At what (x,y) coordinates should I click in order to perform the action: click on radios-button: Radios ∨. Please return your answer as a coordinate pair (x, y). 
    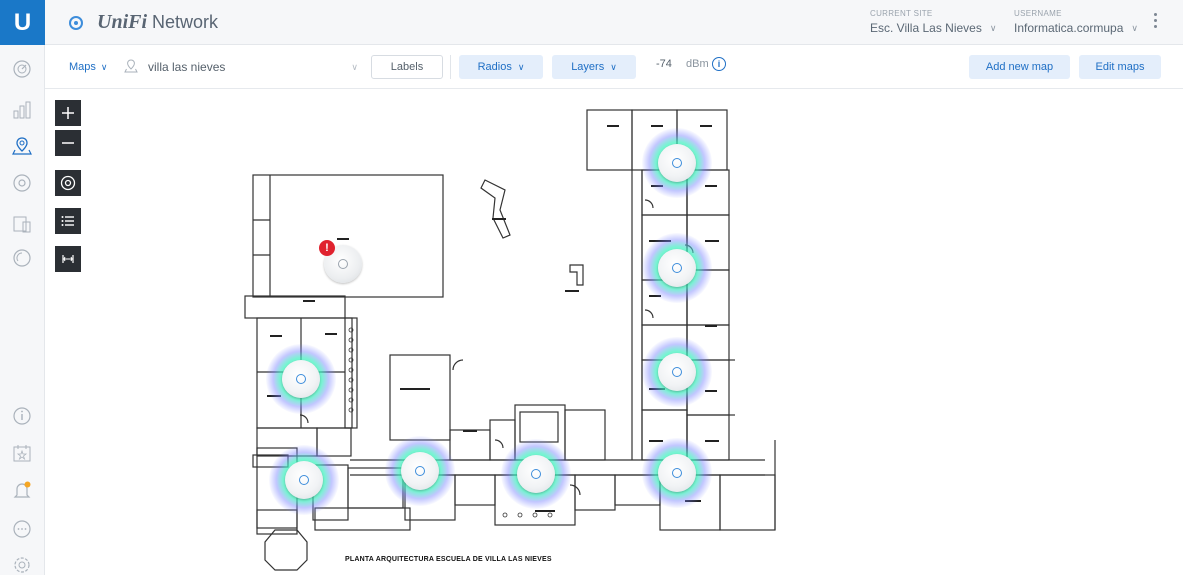
    Looking at the image, I should click on (501, 67).